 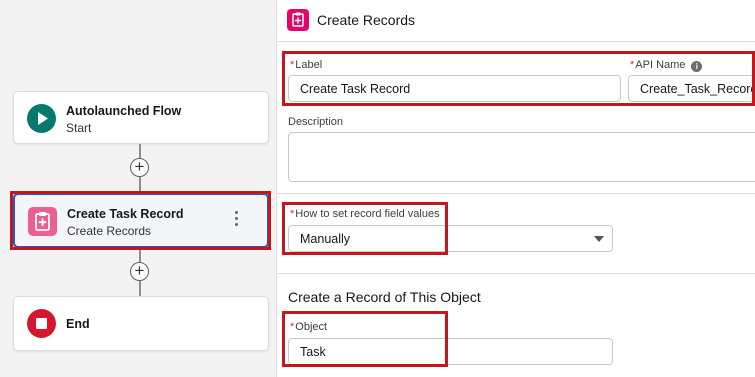 What do you see at coordinates (660, 65) in the screenshot?
I see `api-name-text: API Name` at bounding box center [660, 65].